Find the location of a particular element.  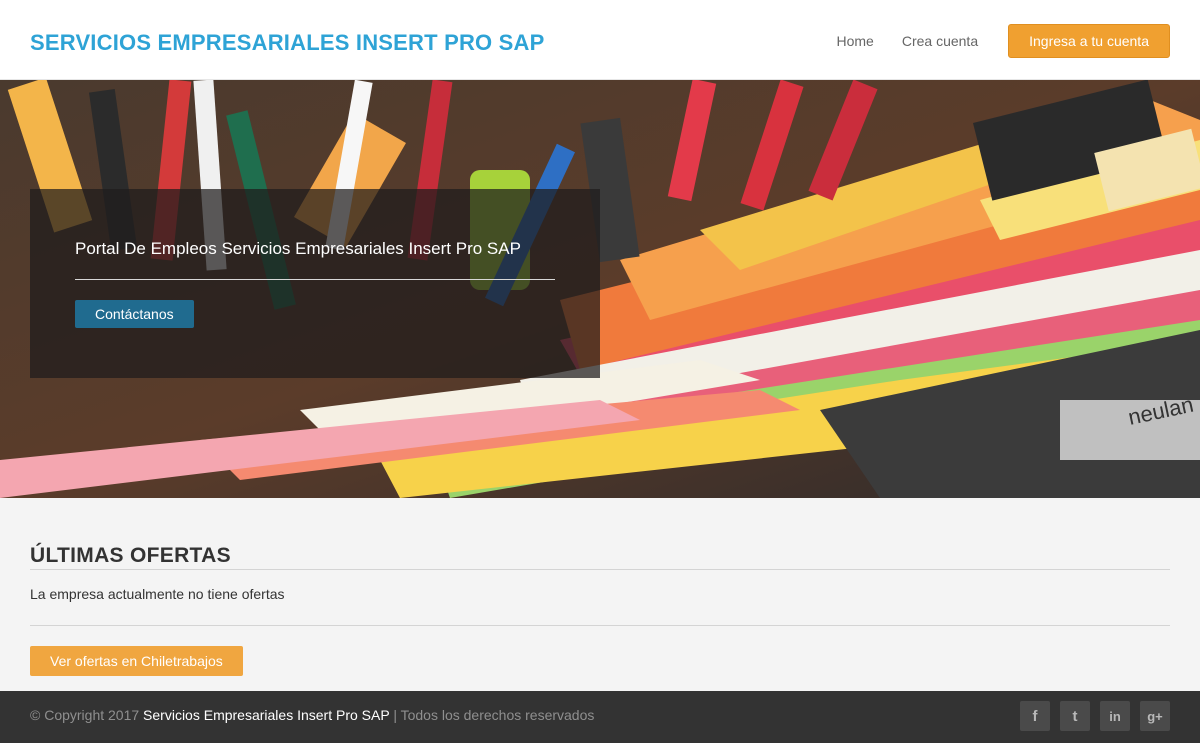

nav-home-link: Home is located at coordinates (861, 41).